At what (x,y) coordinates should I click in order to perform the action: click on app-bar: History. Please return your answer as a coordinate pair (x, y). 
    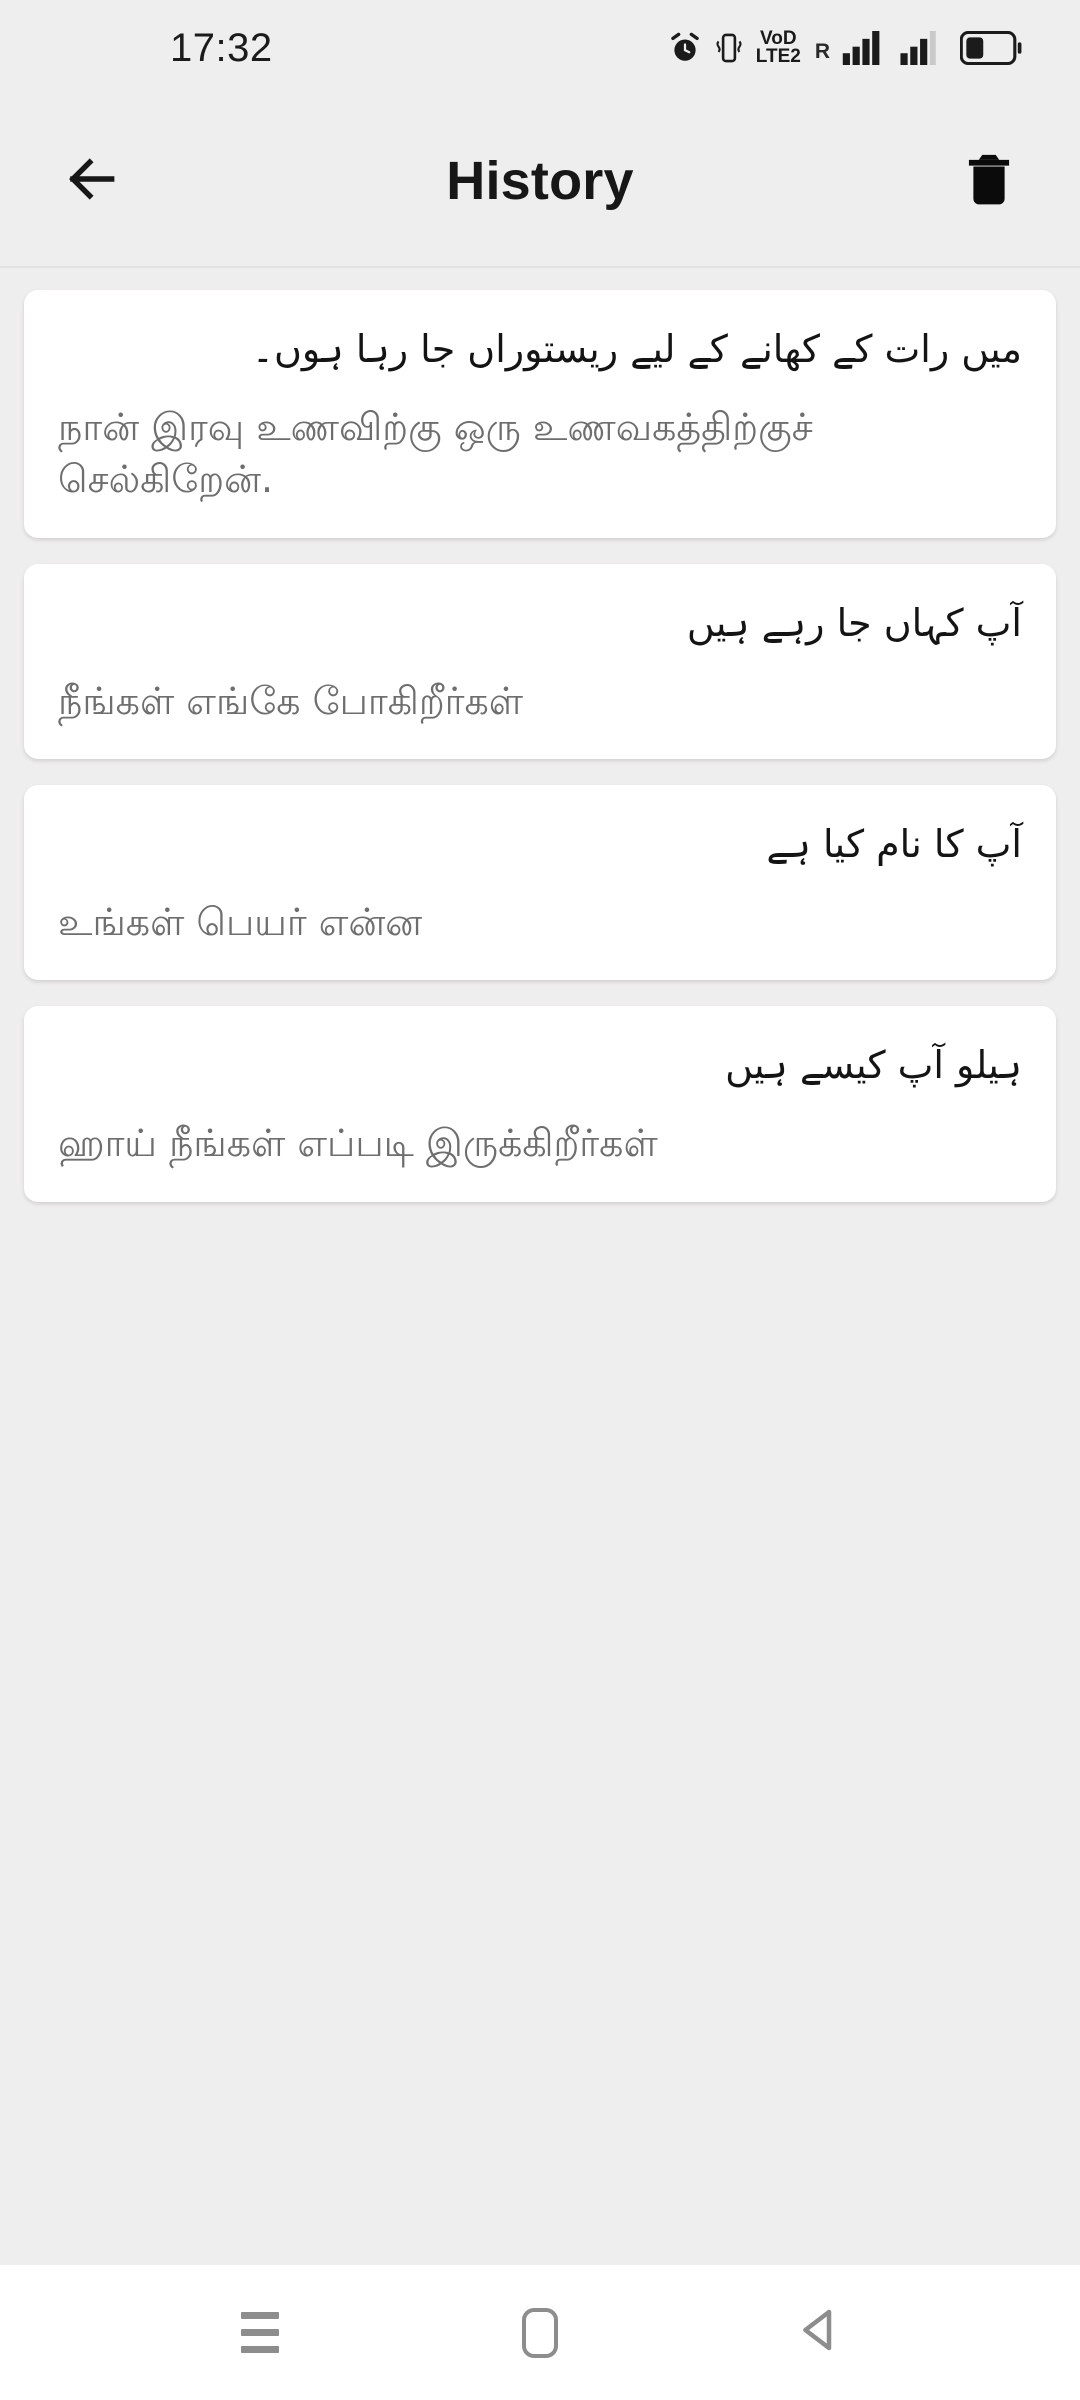
    Looking at the image, I should click on (540, 182).